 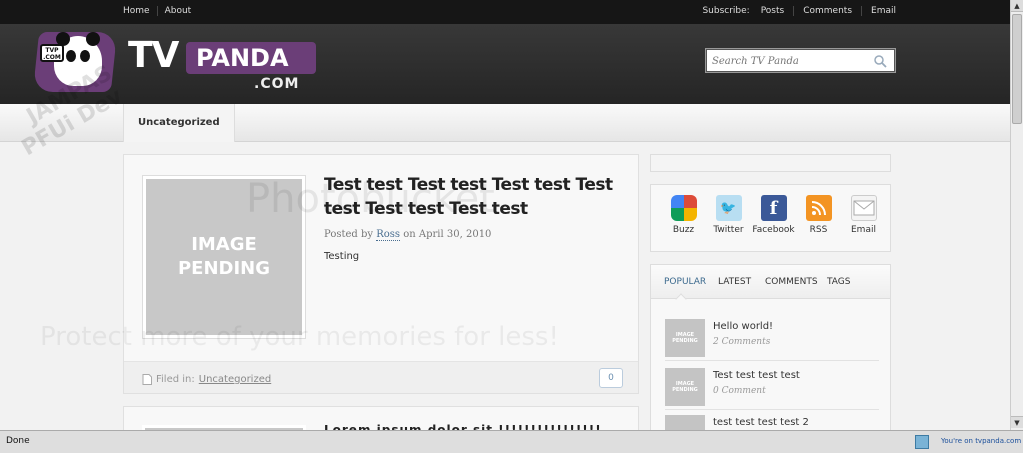 I want to click on social-rss: RSS, so click(x=818, y=215).